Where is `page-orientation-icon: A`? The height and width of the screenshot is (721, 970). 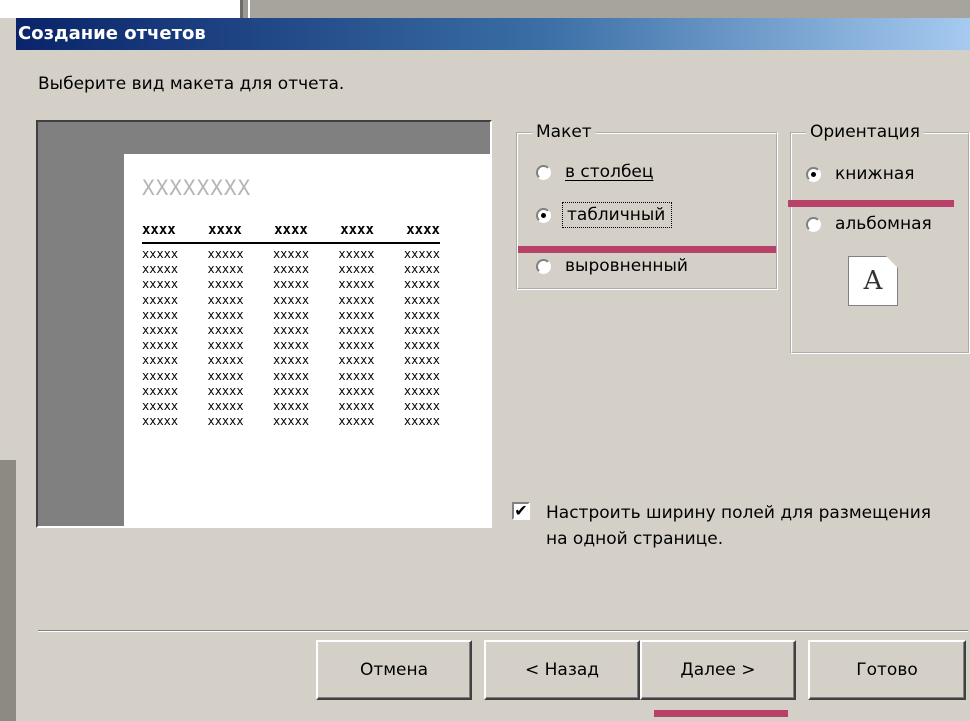 page-orientation-icon: A is located at coordinates (873, 281).